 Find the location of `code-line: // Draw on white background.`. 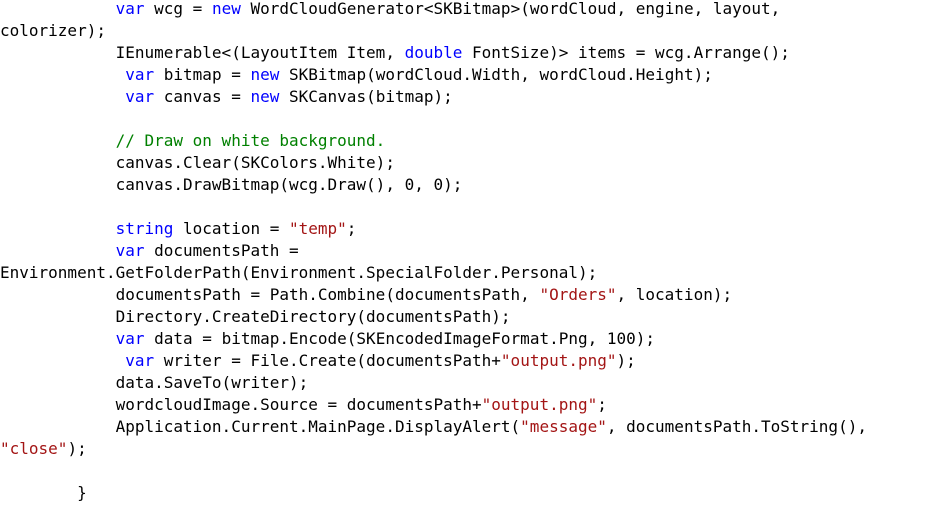

code-line: // Draw on white background. is located at coordinates (193, 141).